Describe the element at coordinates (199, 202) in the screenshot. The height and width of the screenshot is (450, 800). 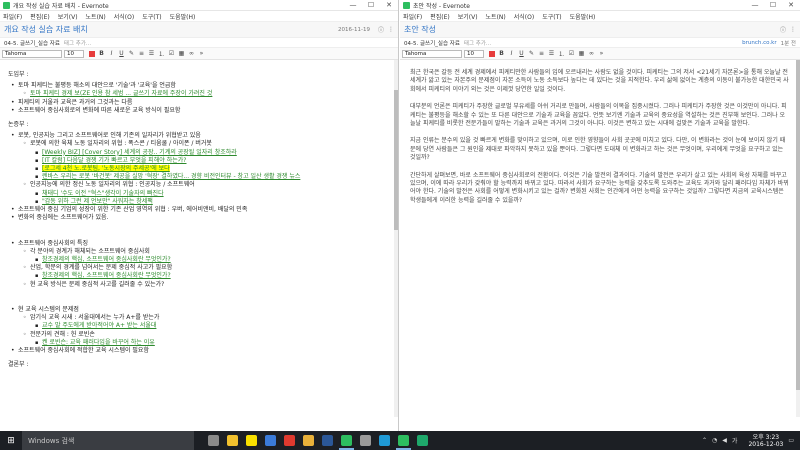
I see `outline-item: "감동 위하 그런 제 언보만" 사워자는 창세팩` at that location.